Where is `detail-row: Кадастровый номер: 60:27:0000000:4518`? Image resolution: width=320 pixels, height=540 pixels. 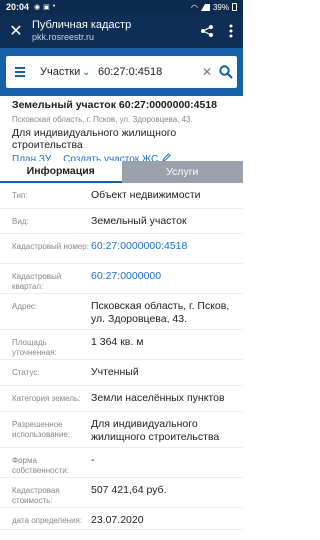 detail-row: Кадастровый номер: 60:27:0000000:4518 is located at coordinates (121, 249).